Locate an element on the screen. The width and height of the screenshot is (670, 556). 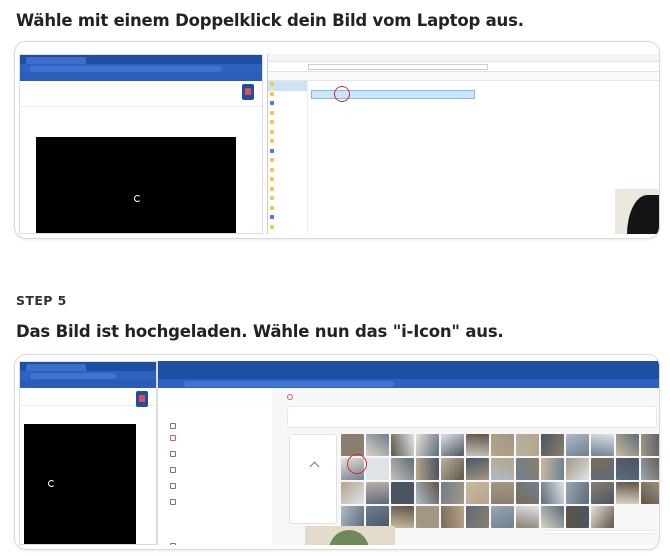
explorer-file-list is located at coordinates (394, 157).